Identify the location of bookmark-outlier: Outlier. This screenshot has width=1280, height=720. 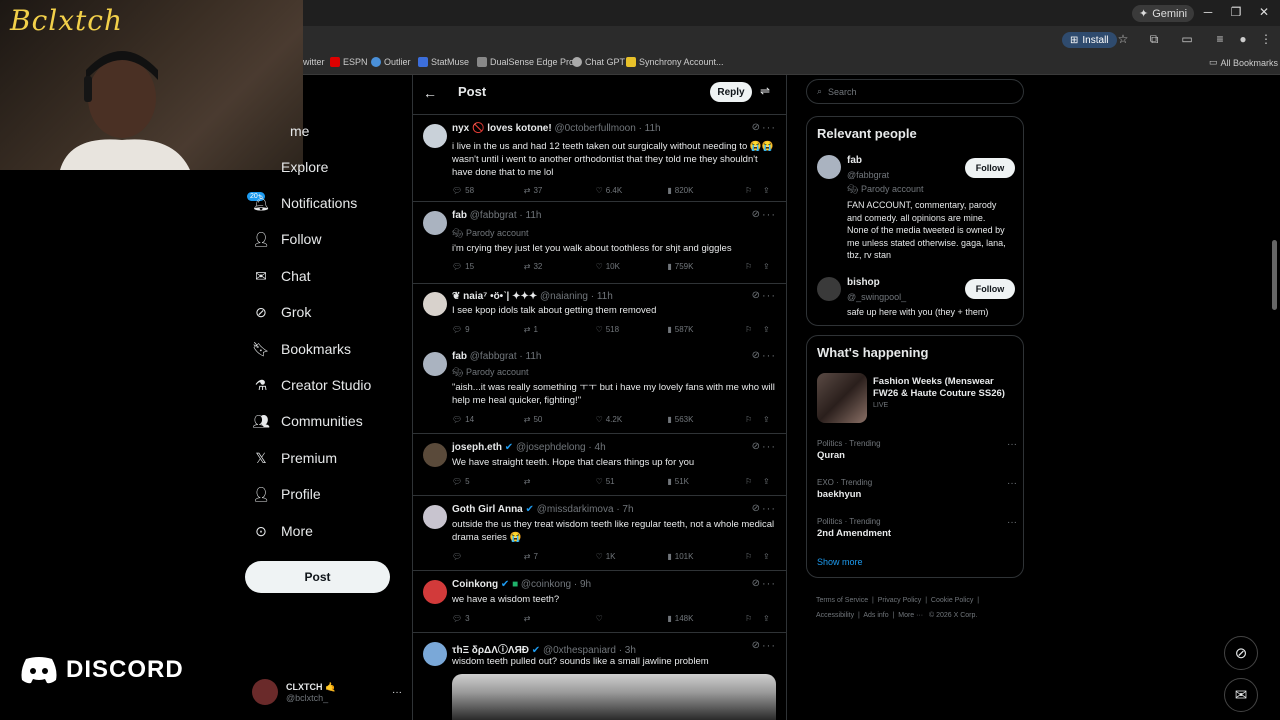
(391, 62).